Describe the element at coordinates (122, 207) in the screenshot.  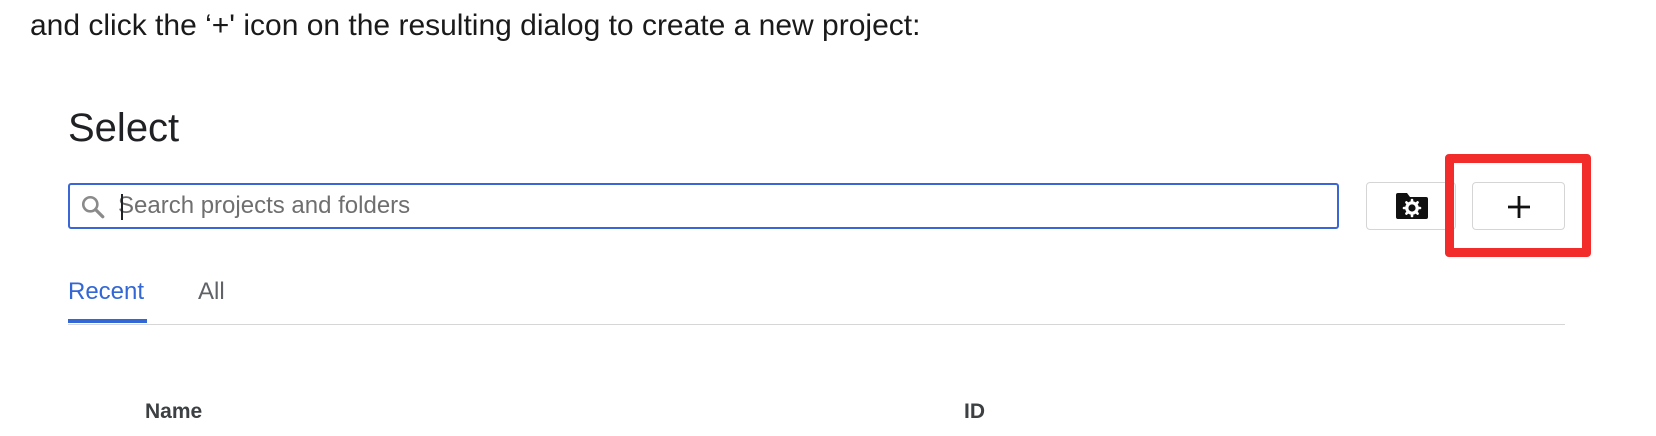
I see `text-cursor` at that location.